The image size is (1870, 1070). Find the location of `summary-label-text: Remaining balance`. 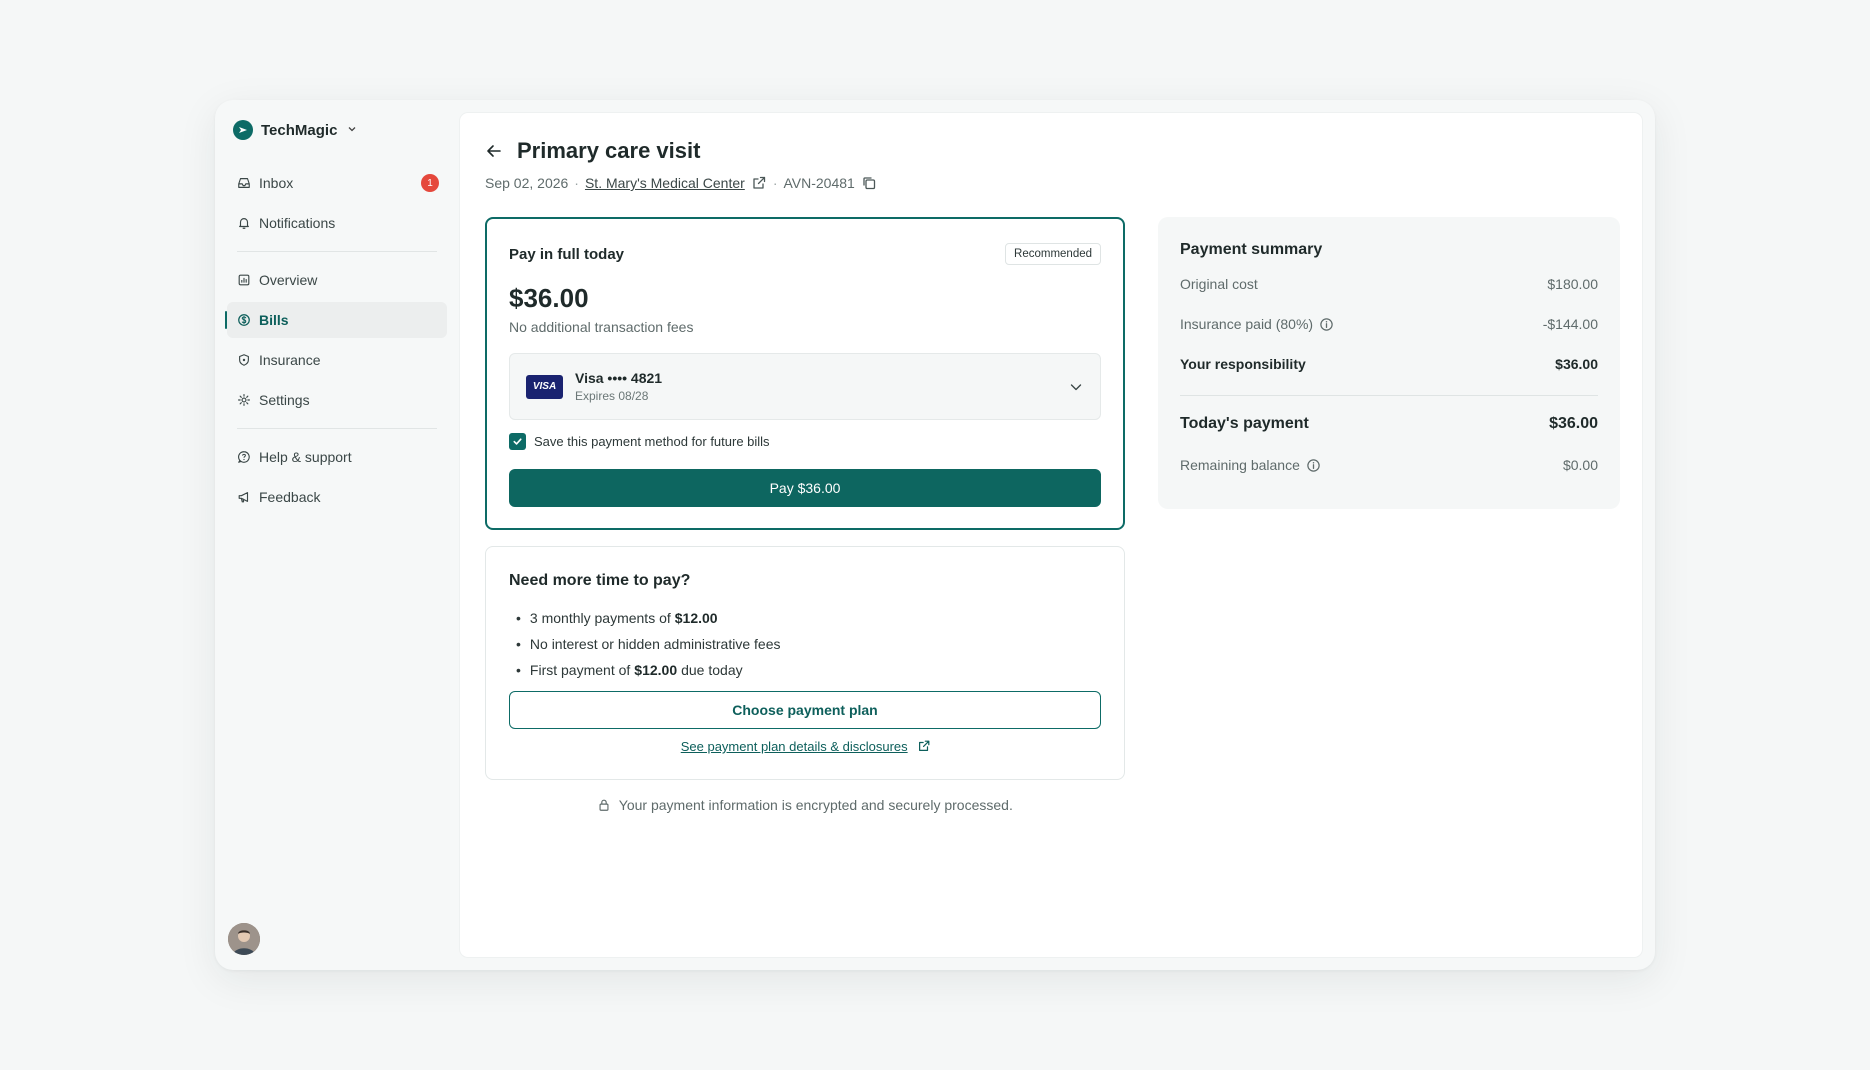

summary-label-text: Remaining balance is located at coordinates (1240, 465).